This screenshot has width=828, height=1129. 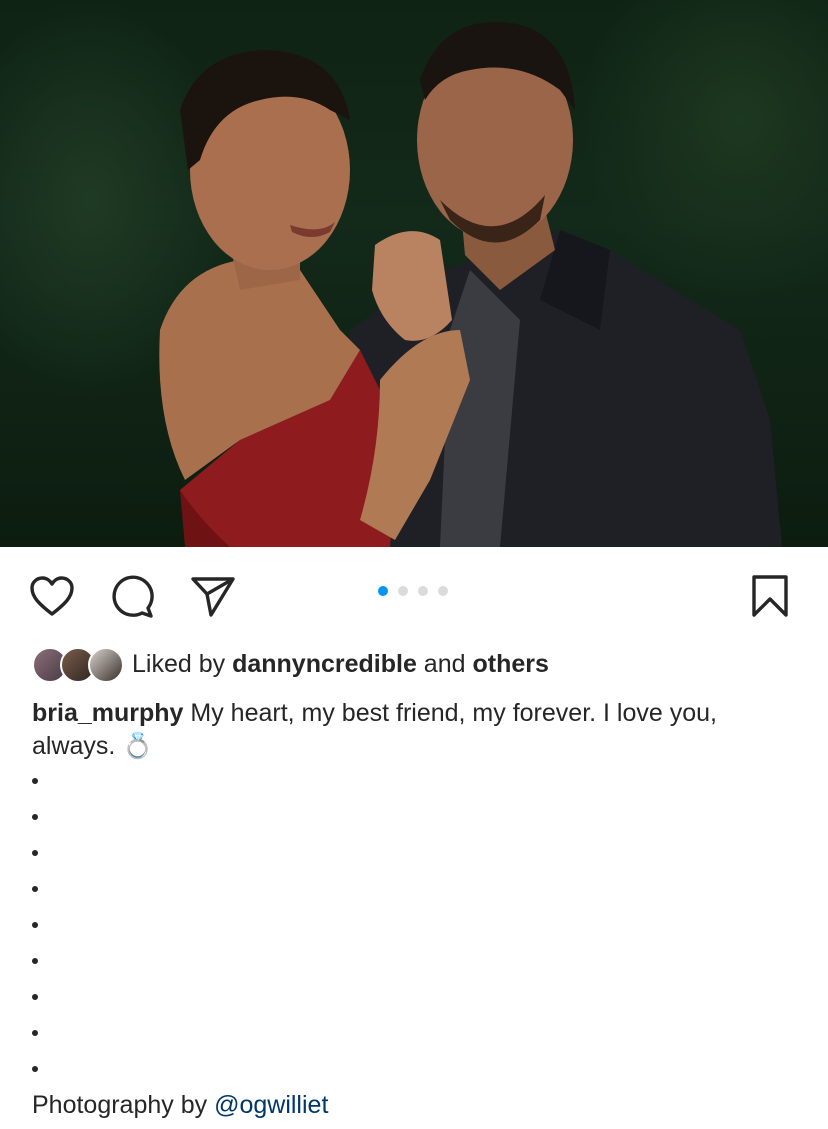 What do you see at coordinates (213, 596) in the screenshot?
I see `paper-plane-icon` at bounding box center [213, 596].